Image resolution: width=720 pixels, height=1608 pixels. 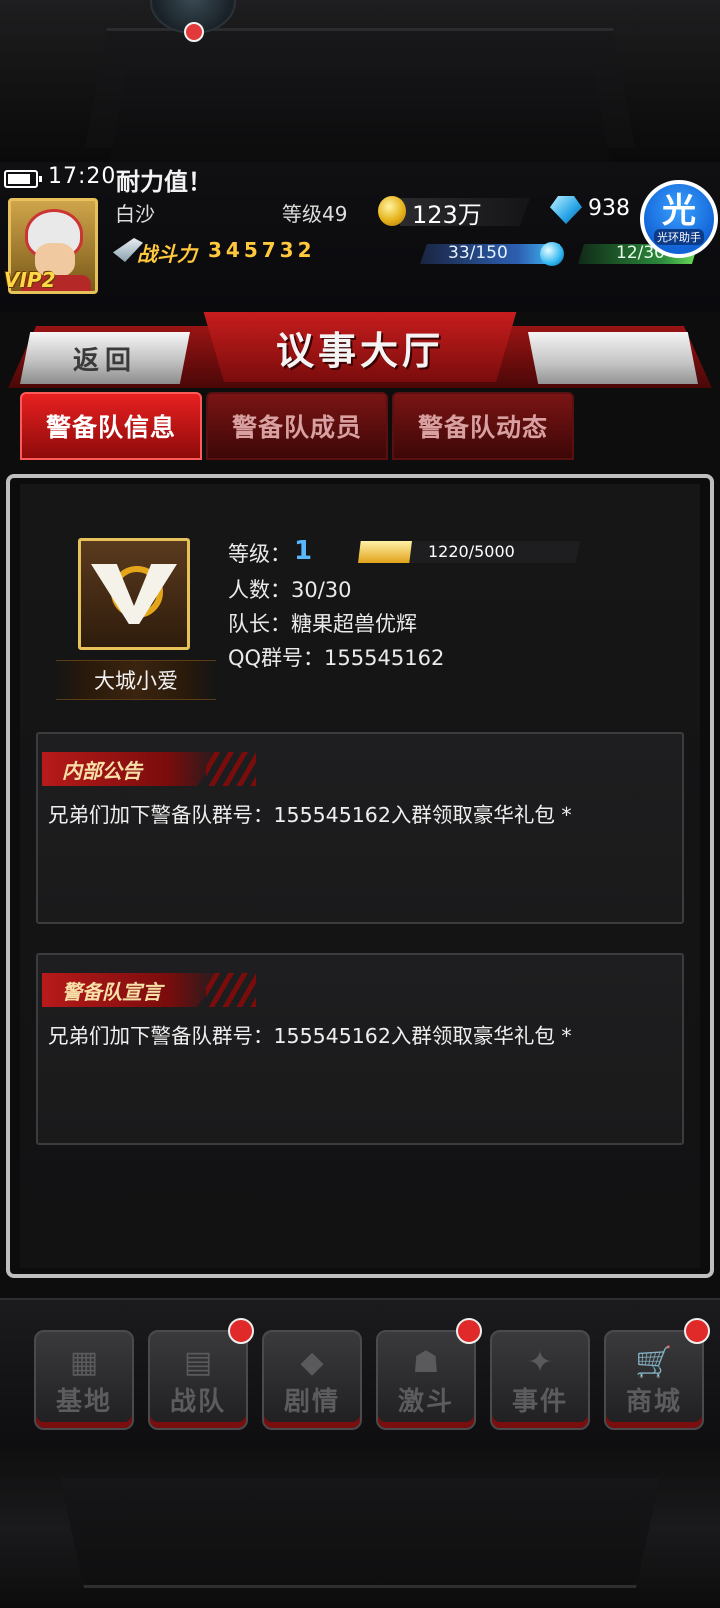 What do you see at coordinates (310, 815) in the screenshot?
I see `internal-notice-text: 兄弟们加下警备队群号：155545162入群领取豪华礼包 *` at bounding box center [310, 815].